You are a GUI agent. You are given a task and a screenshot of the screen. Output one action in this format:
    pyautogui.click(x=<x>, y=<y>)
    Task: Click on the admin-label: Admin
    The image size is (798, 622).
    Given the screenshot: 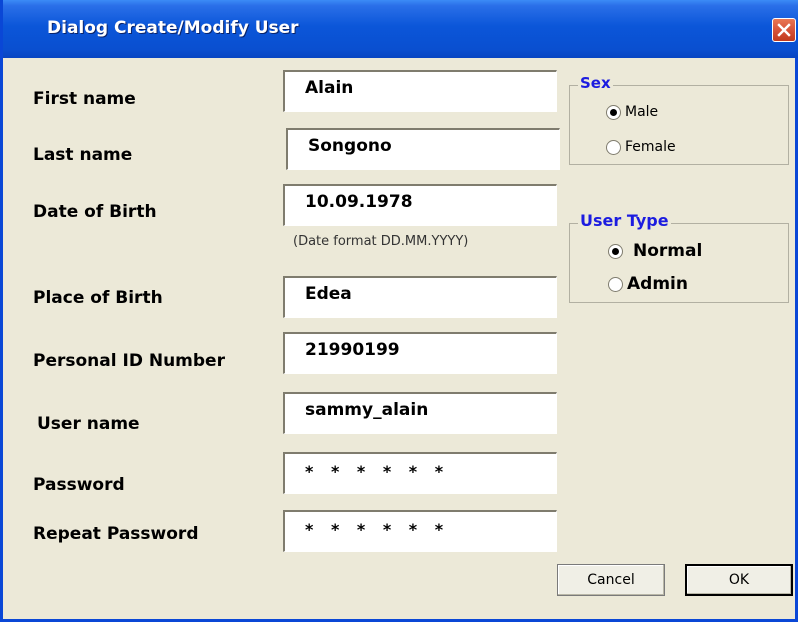 What is the action you would take?
    pyautogui.click(x=657, y=284)
    